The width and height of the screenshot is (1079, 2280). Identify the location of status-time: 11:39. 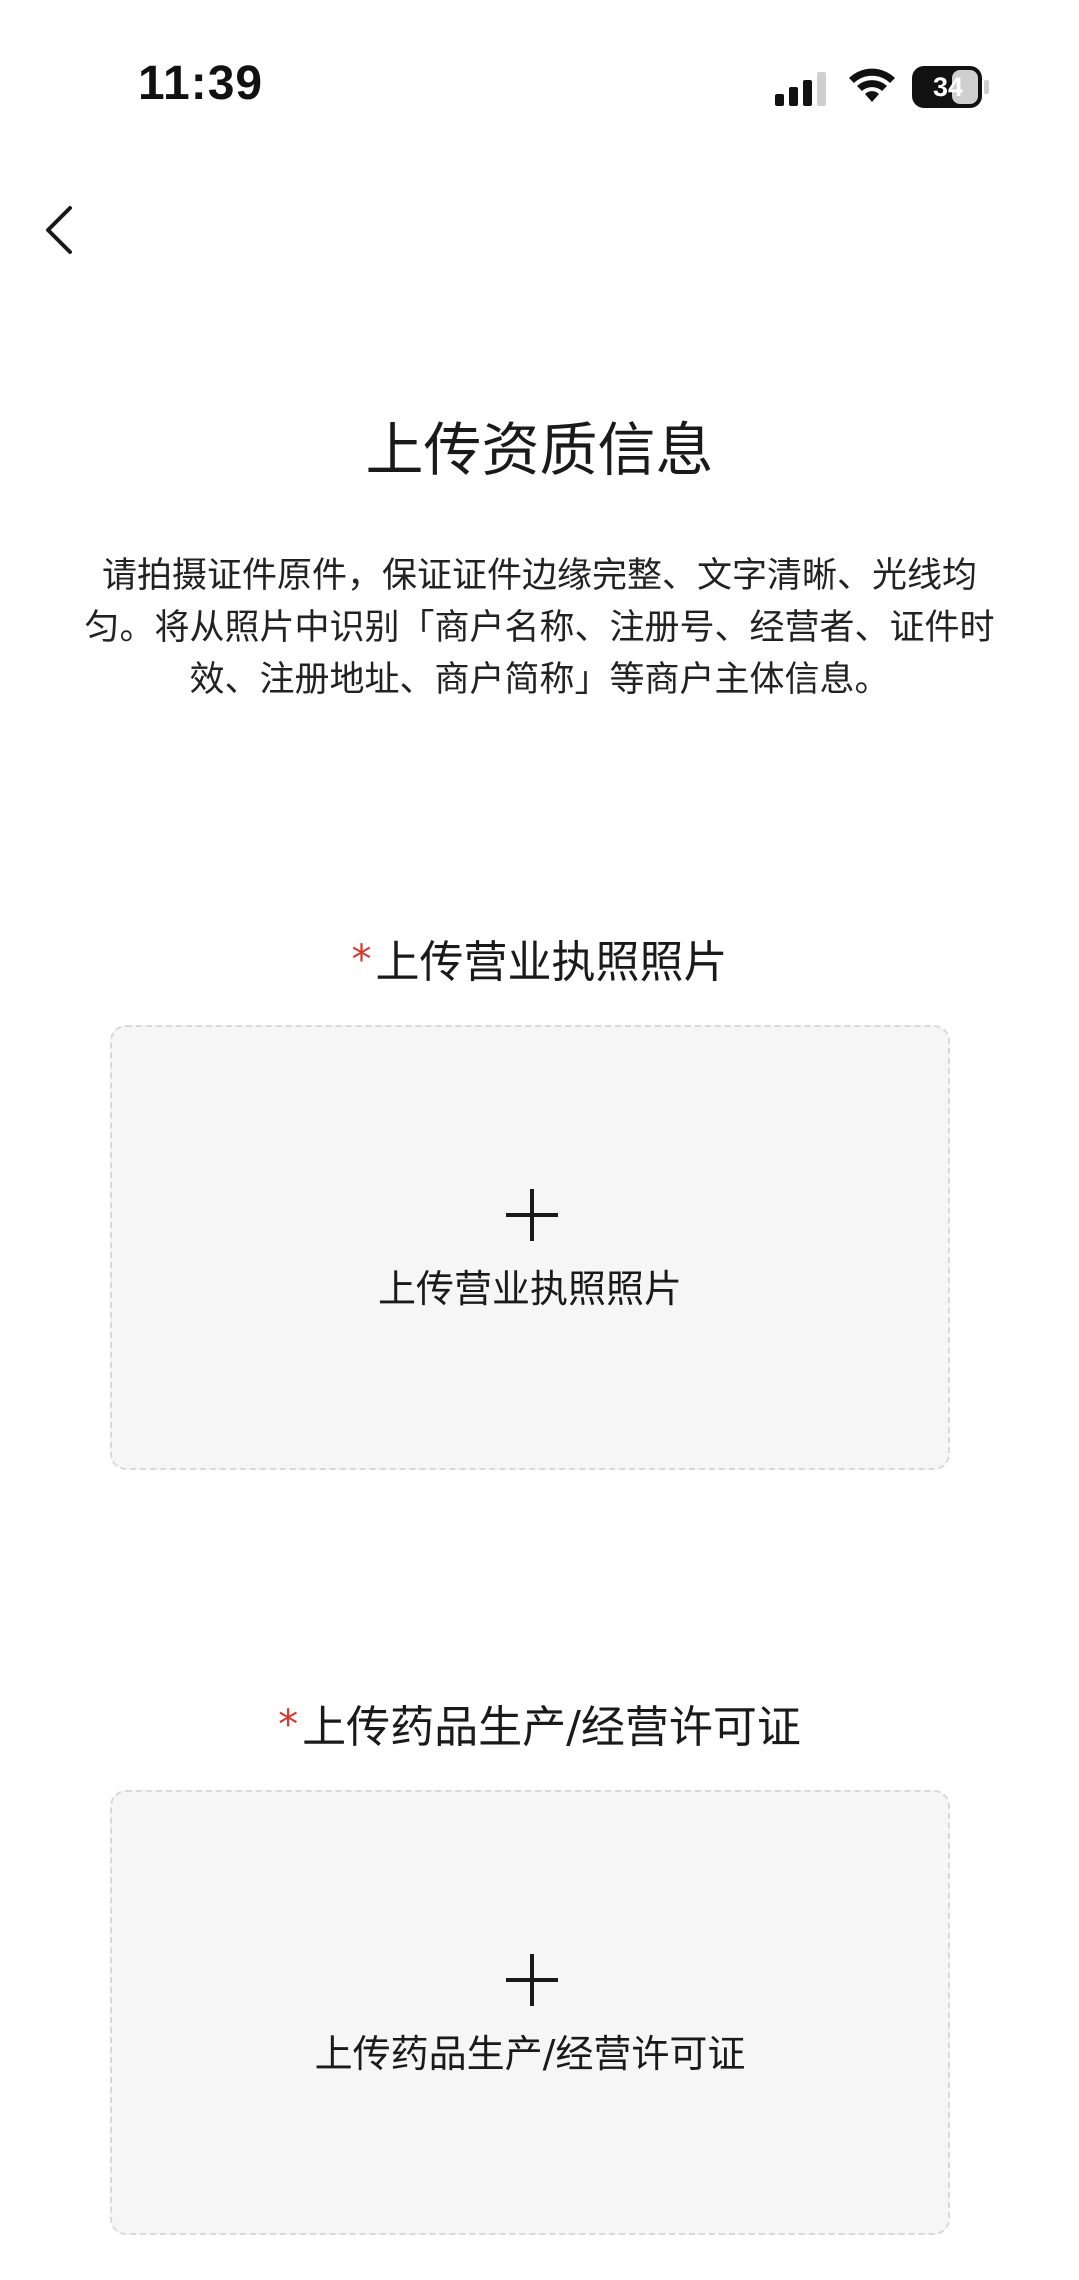
(201, 83).